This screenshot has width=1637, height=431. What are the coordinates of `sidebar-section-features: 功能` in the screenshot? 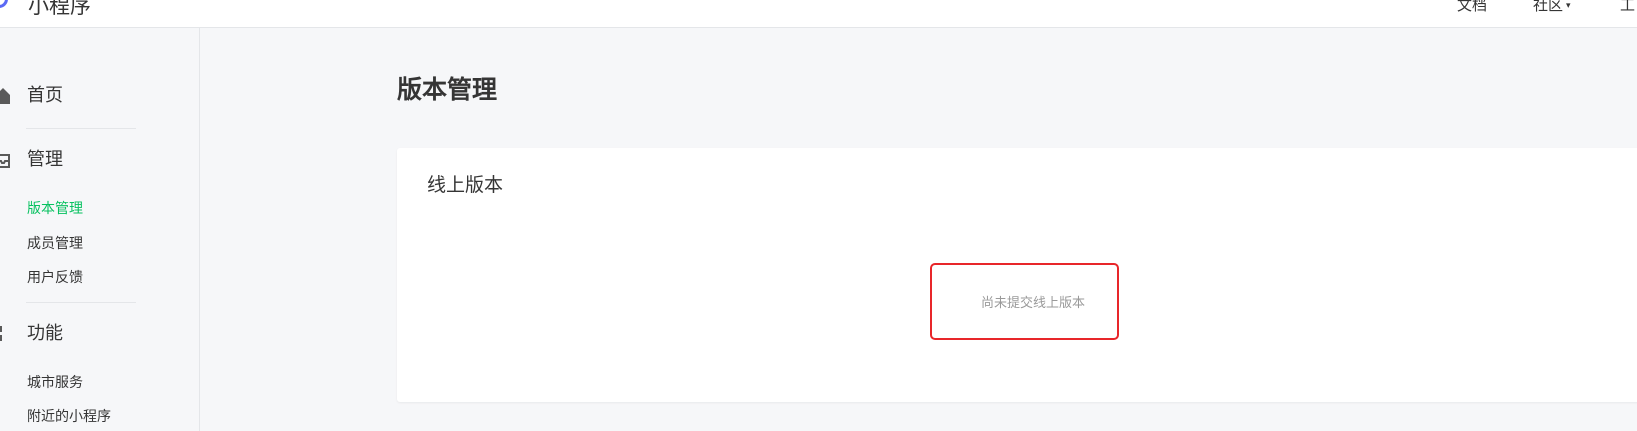 It's located at (70, 334).